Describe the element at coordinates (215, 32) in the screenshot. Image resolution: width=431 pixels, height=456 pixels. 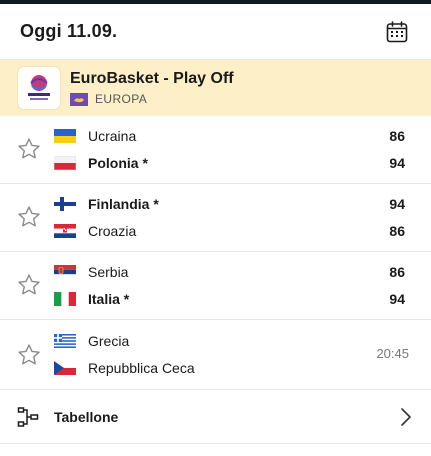
I see `date-header: Oggi 11.09.` at that location.